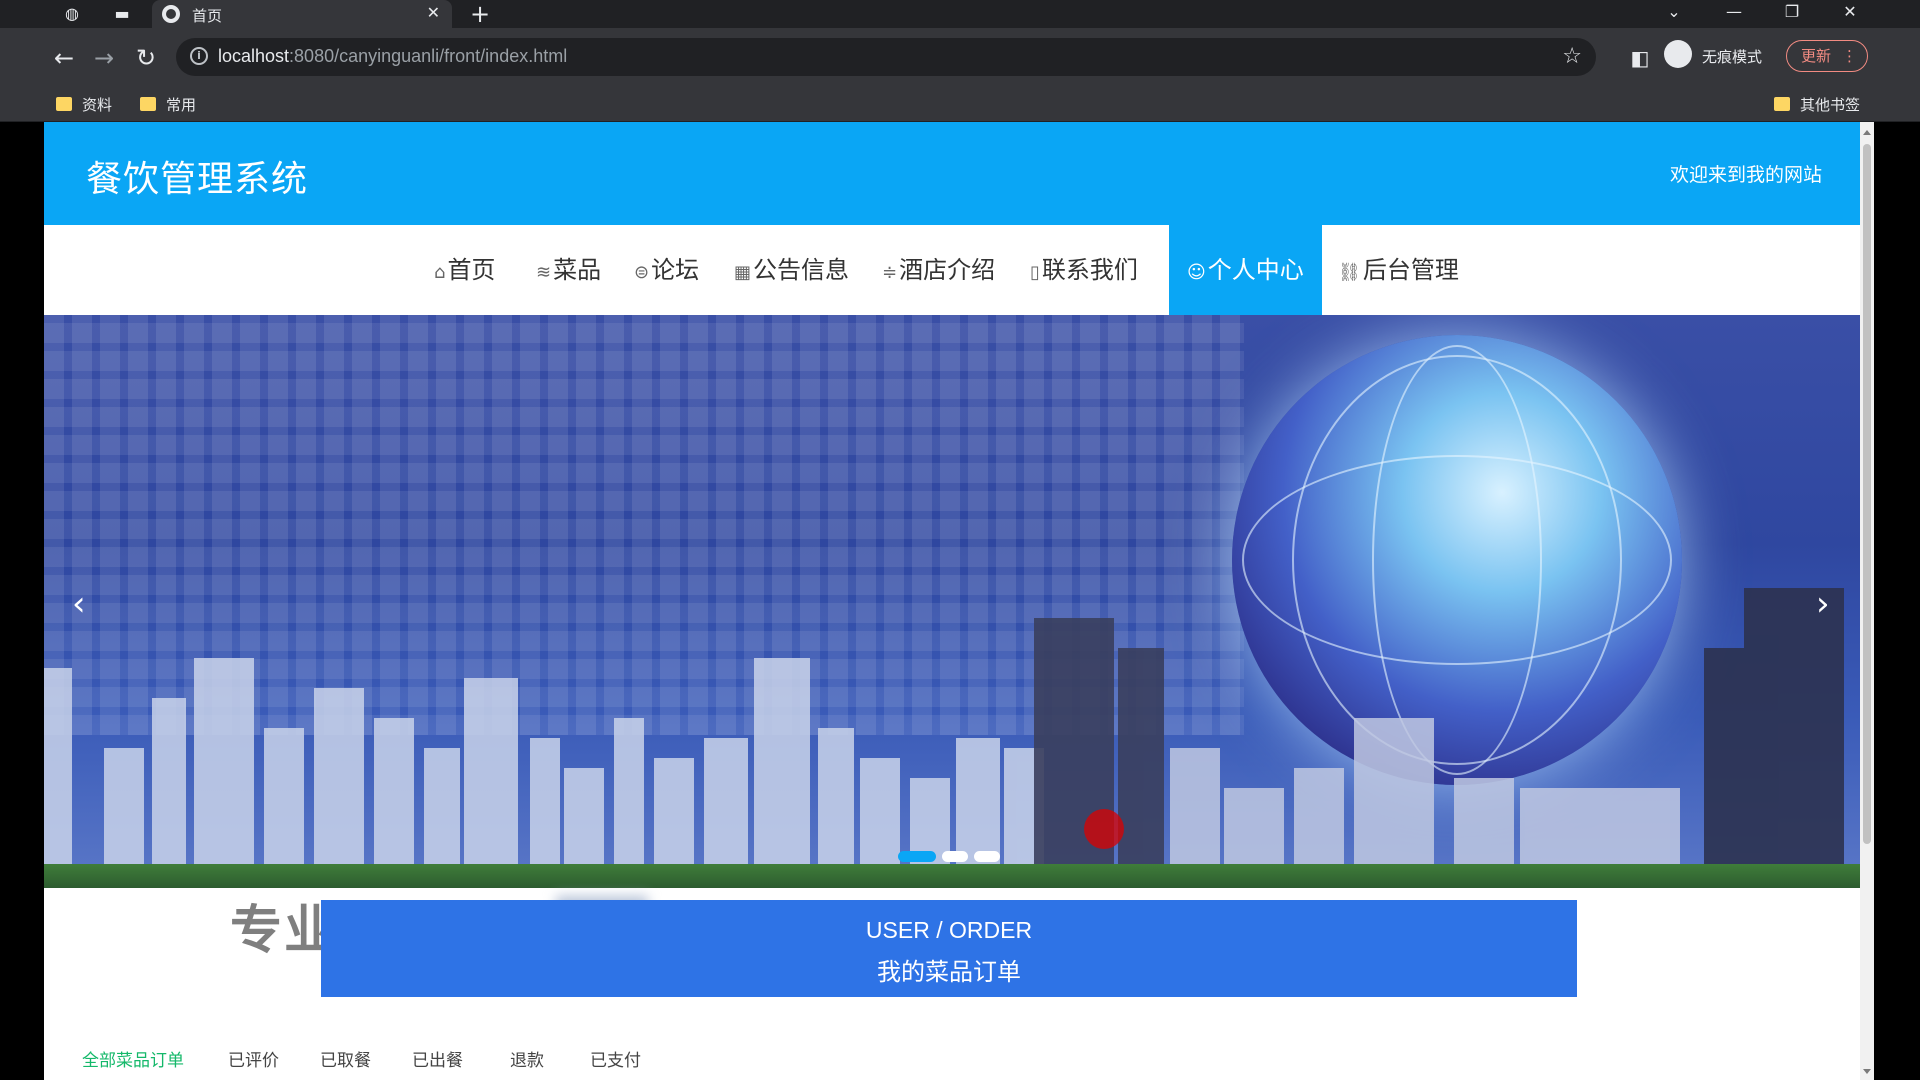  What do you see at coordinates (791, 270) in the screenshot?
I see `nav-item-notices: ▦公告信息` at bounding box center [791, 270].